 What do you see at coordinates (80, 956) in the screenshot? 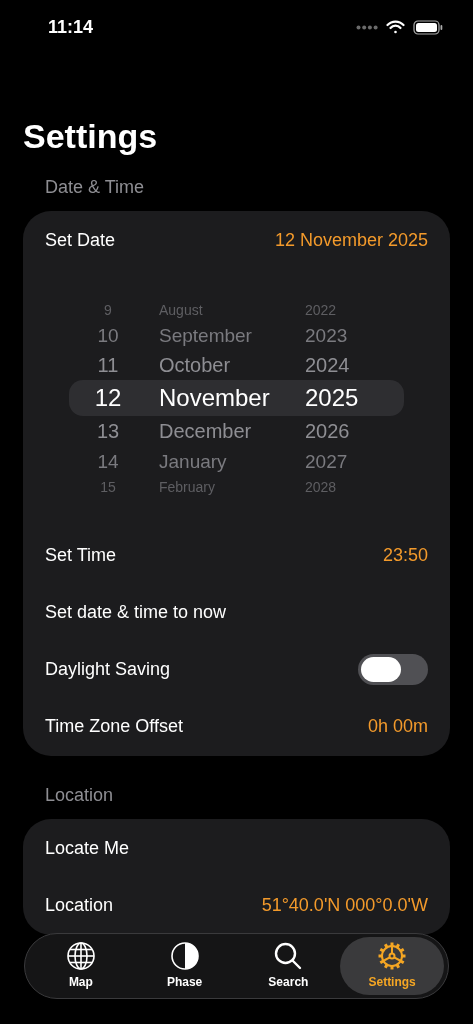
I see `globe-icon` at bounding box center [80, 956].